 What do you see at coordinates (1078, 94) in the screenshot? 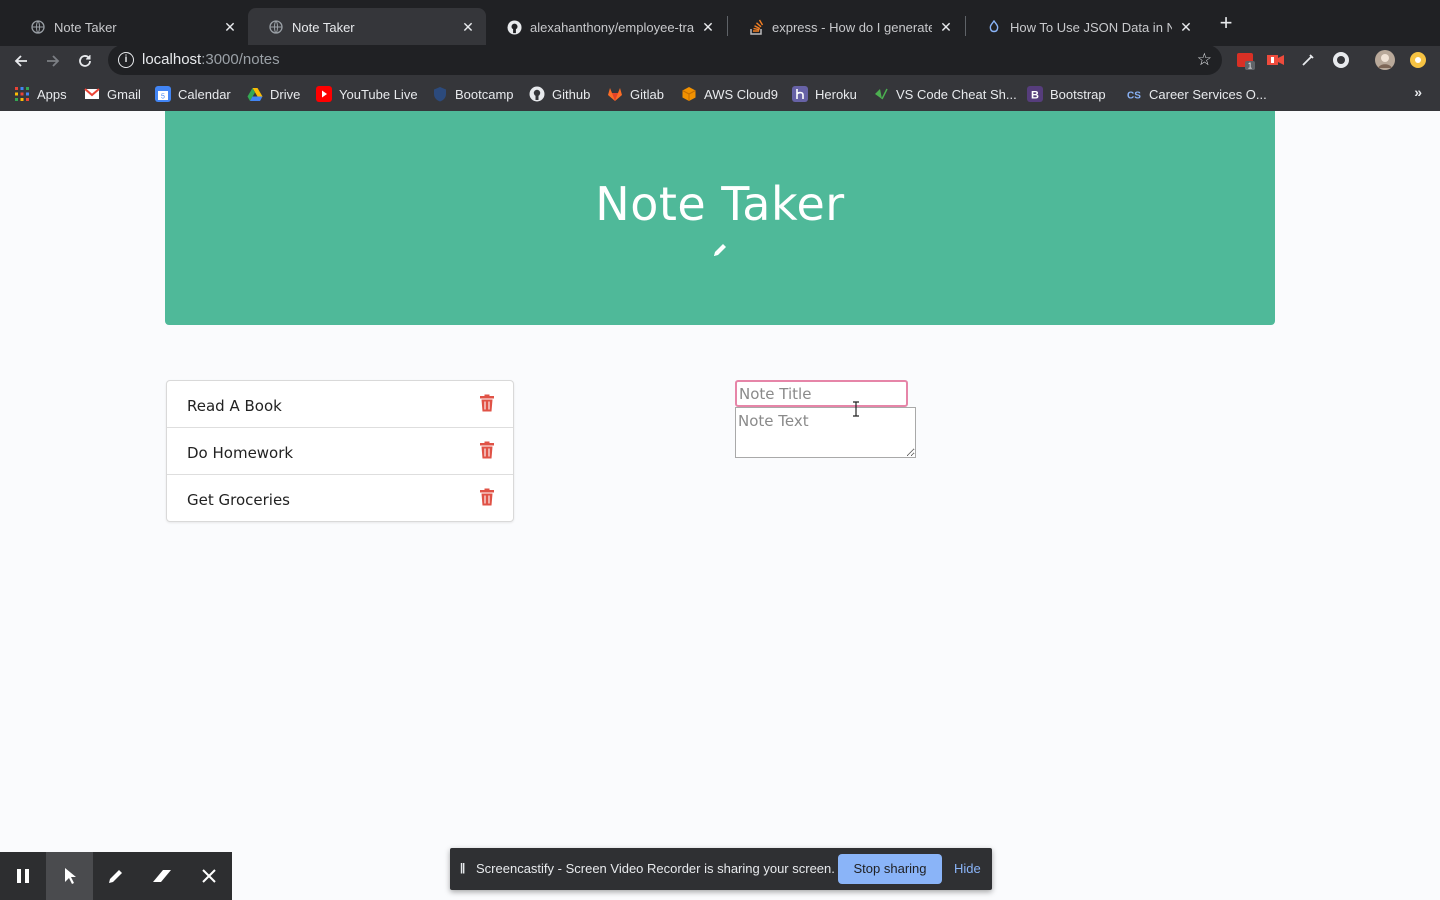
I see `bookmark-label: Bootstrap` at bounding box center [1078, 94].